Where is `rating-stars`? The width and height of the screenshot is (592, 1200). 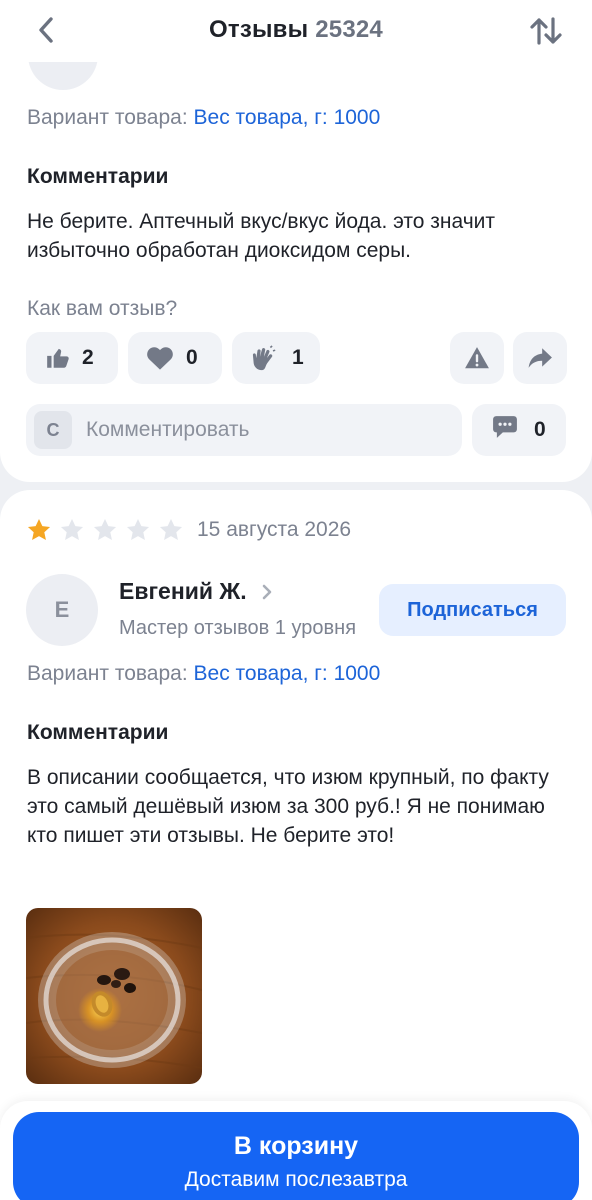
rating-stars is located at coordinates (105, 530).